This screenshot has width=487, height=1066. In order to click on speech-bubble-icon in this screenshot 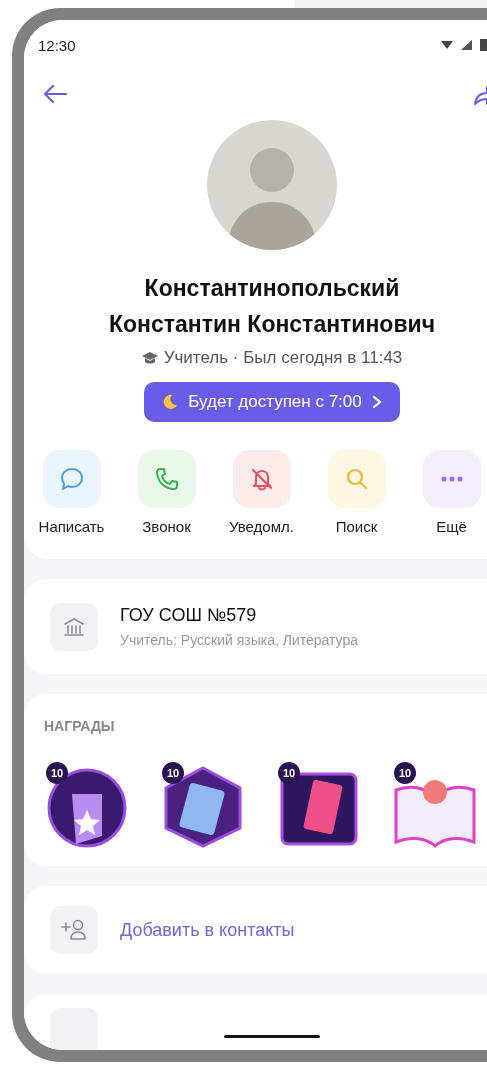, I will do `click(71, 479)`.